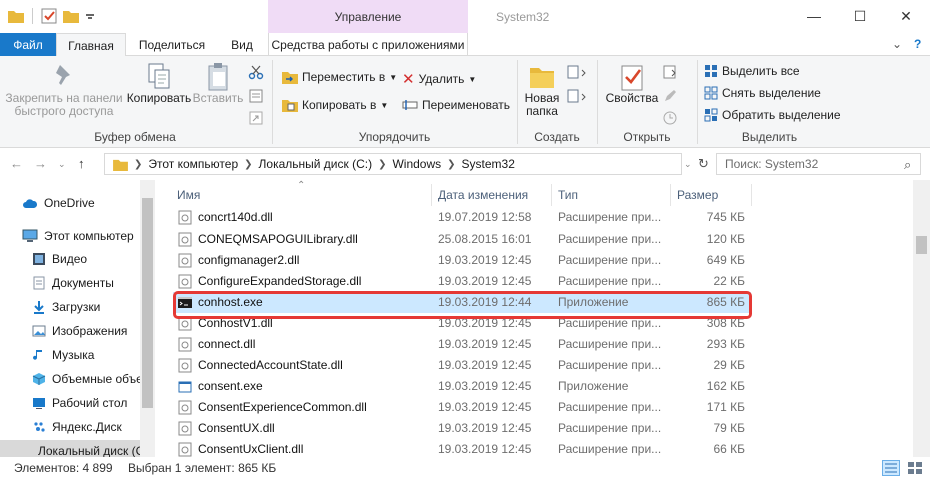 The image size is (930, 479). Describe the element at coordinates (16, 16) in the screenshot. I see `folder-icon` at that location.